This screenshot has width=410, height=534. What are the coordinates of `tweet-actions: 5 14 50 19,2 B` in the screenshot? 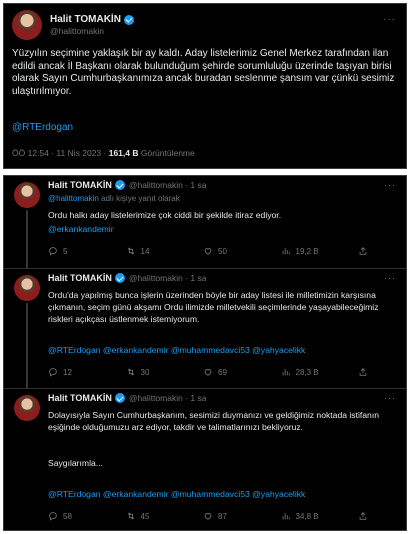 It's located at (213, 251).